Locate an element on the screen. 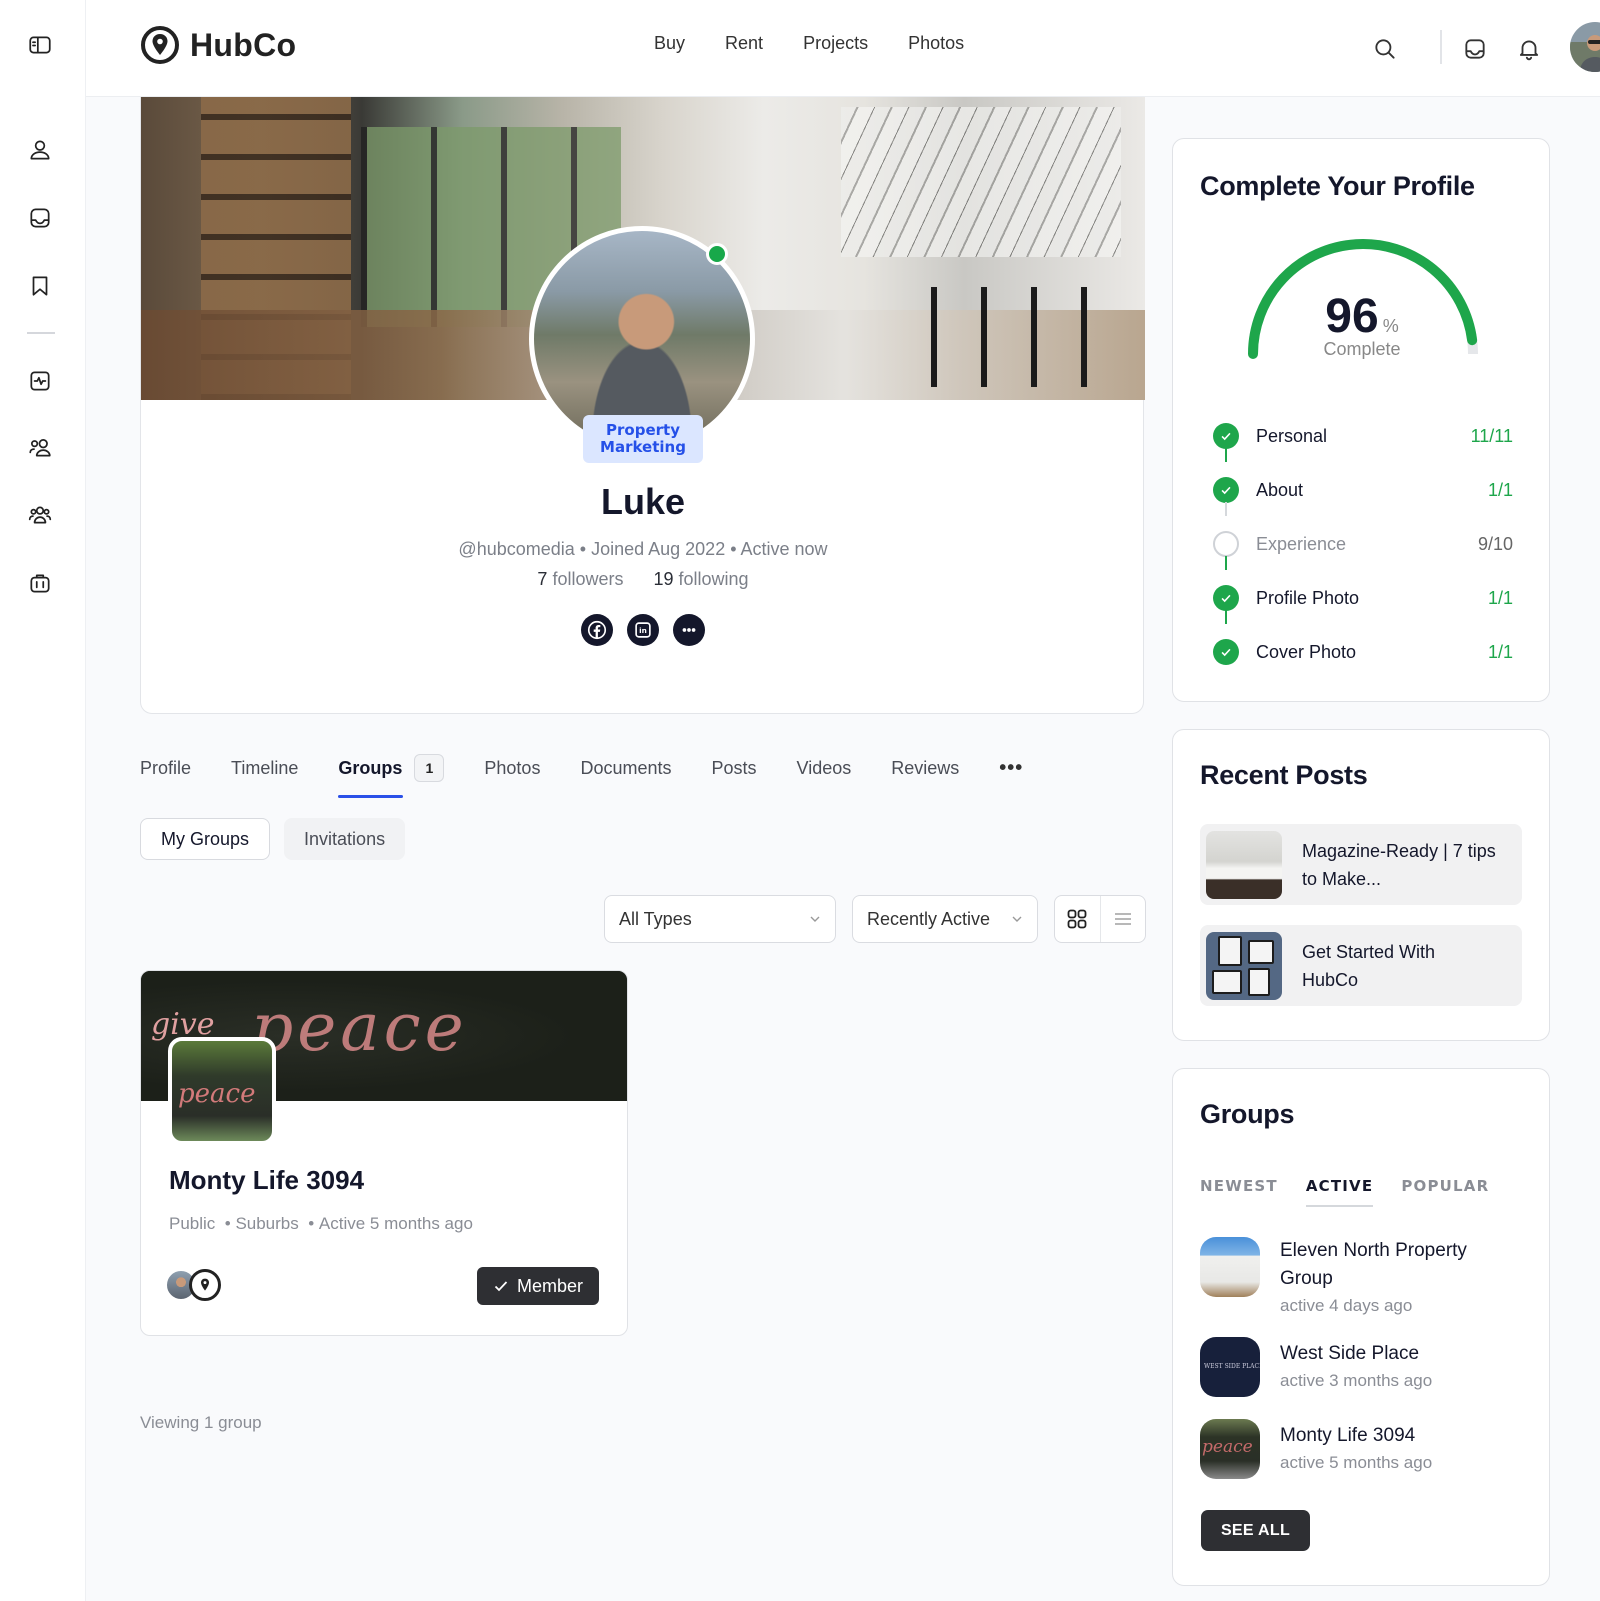 Image resolution: width=1600 pixels, height=1601 pixels. member-avatar is located at coordinates (205, 1285).